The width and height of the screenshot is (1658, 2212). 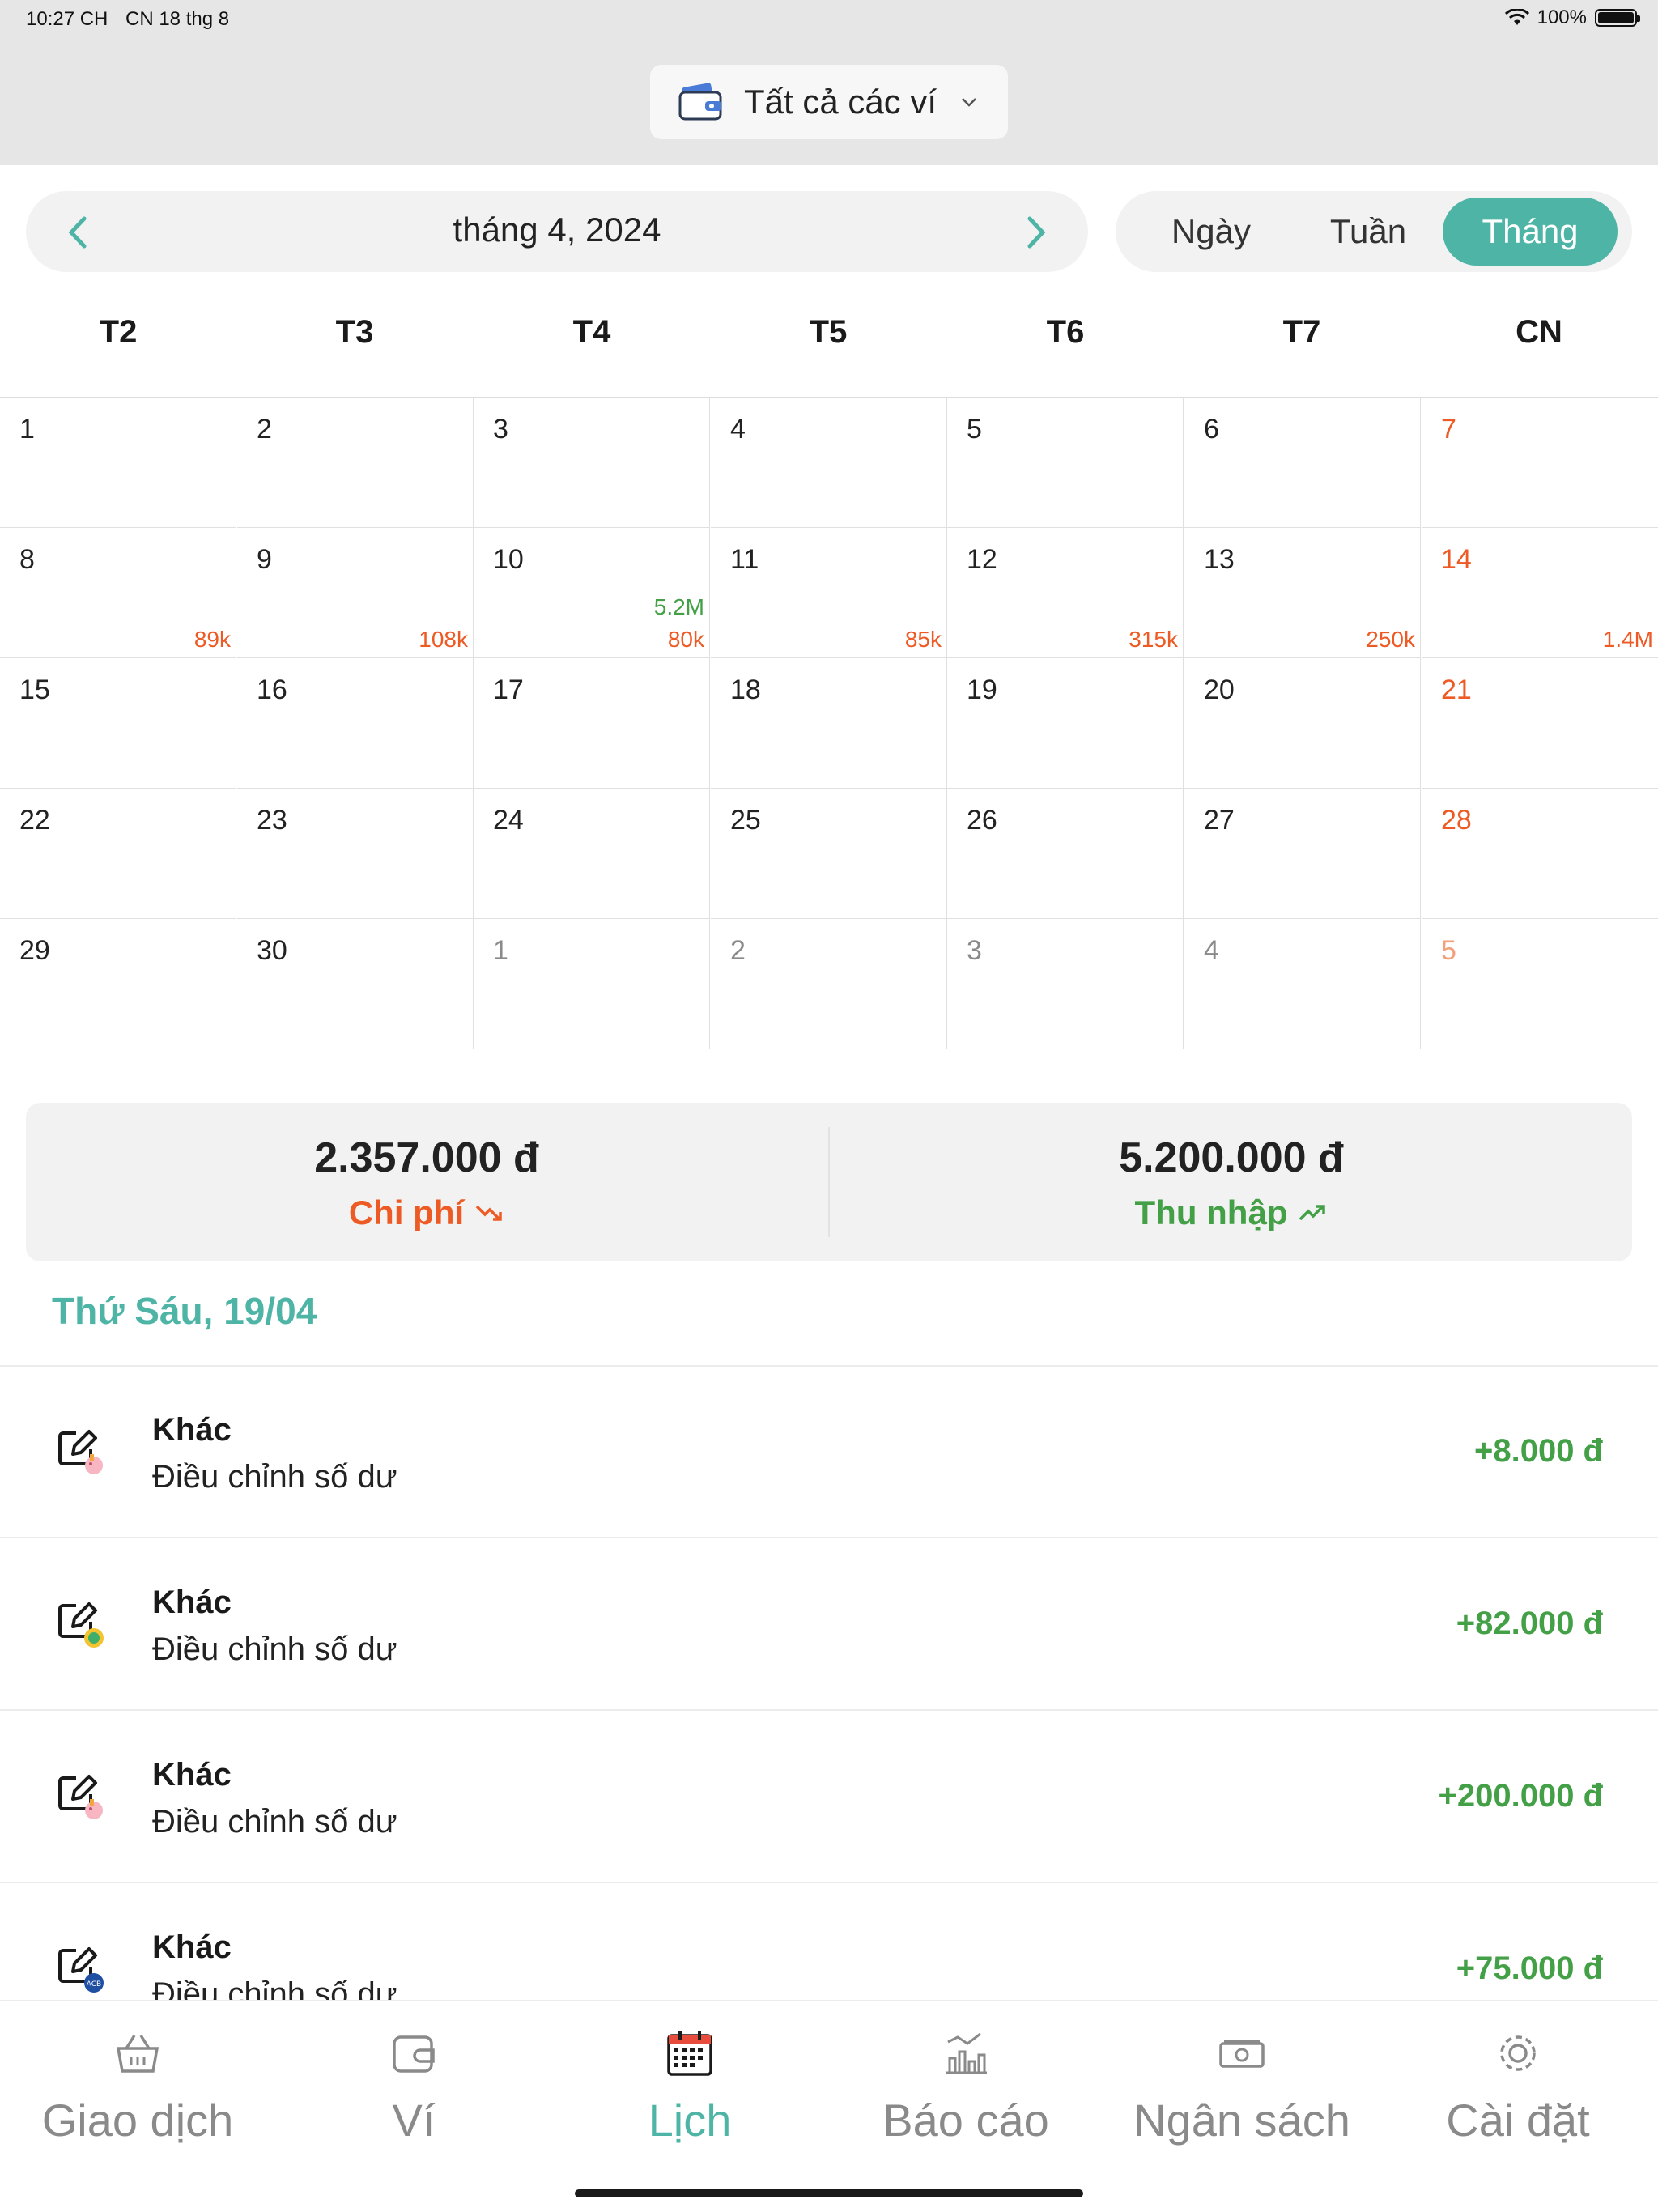 What do you see at coordinates (118, 984) in the screenshot?
I see `calendar-day-cell: 29` at bounding box center [118, 984].